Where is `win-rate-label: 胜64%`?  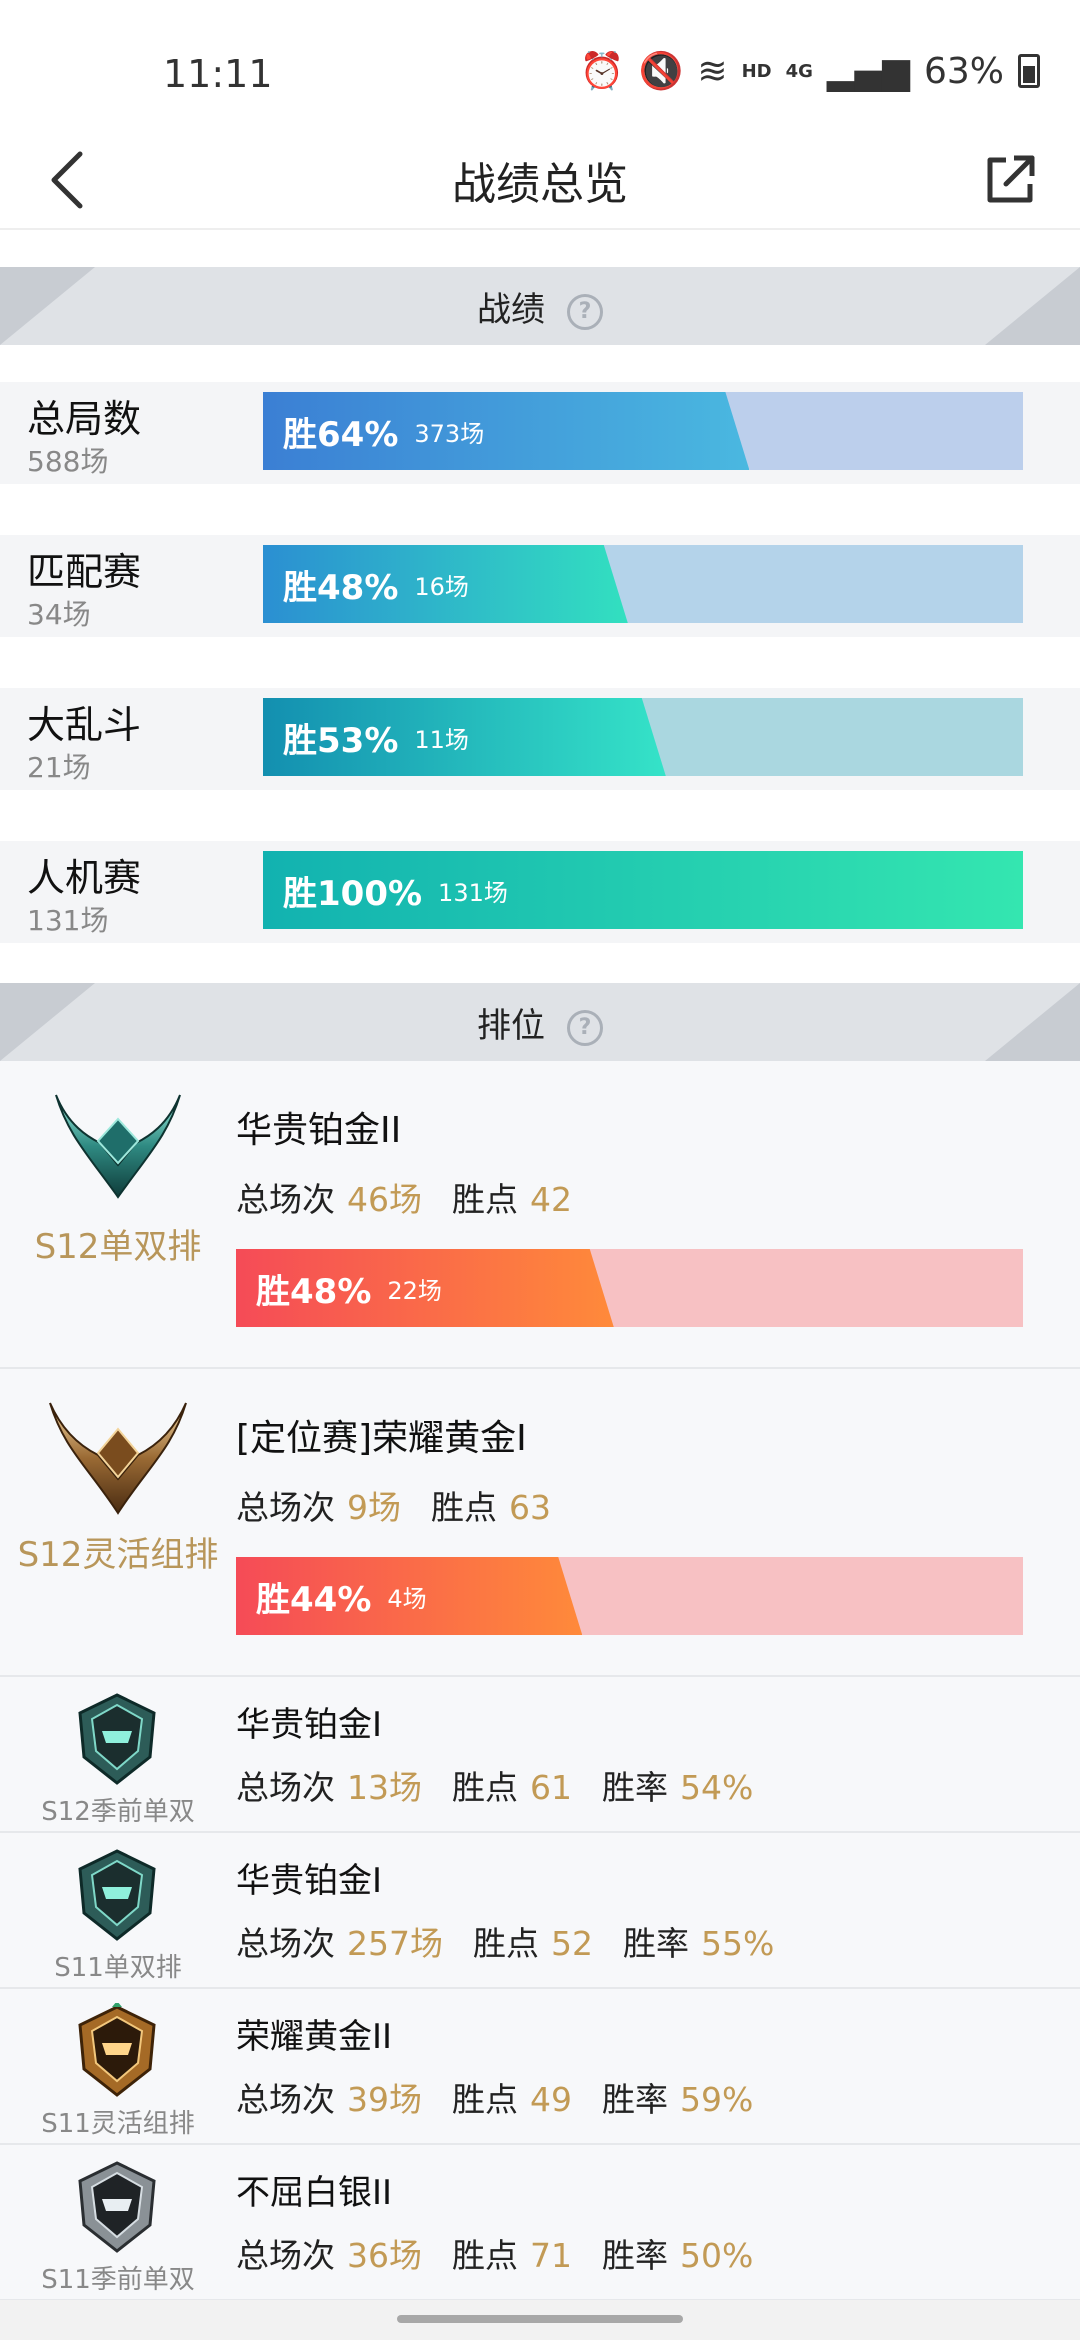
win-rate-label: 胜64% is located at coordinates (341, 434).